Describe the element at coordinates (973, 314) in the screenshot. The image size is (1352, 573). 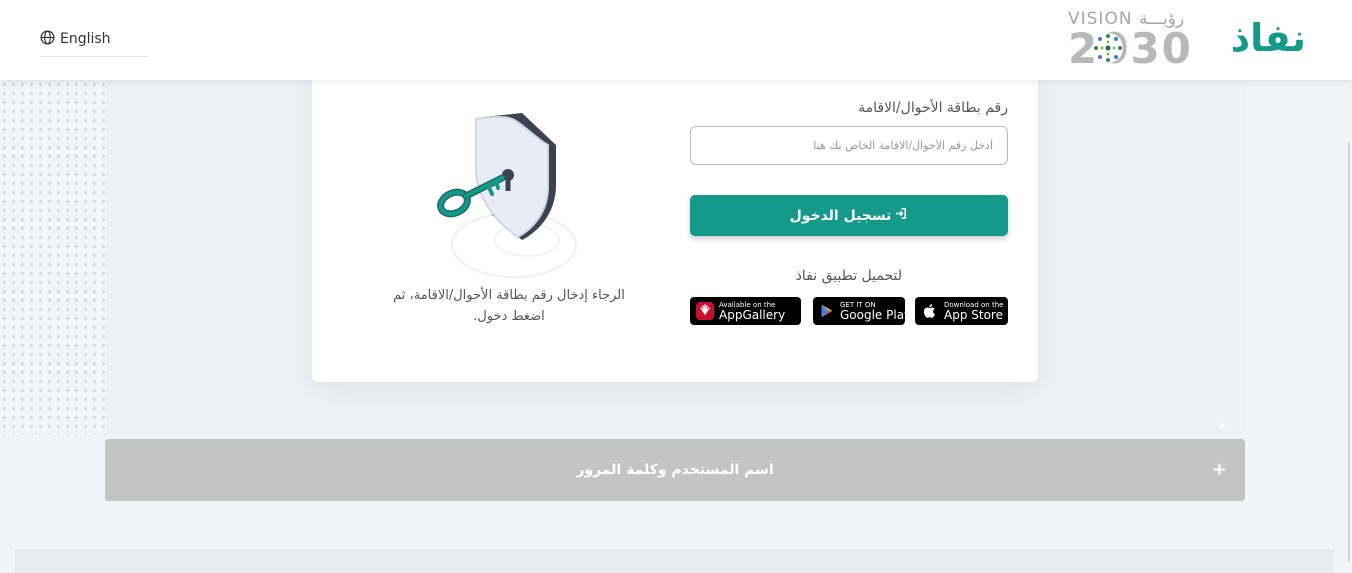
I see `appstore-big-text: App Store` at that location.